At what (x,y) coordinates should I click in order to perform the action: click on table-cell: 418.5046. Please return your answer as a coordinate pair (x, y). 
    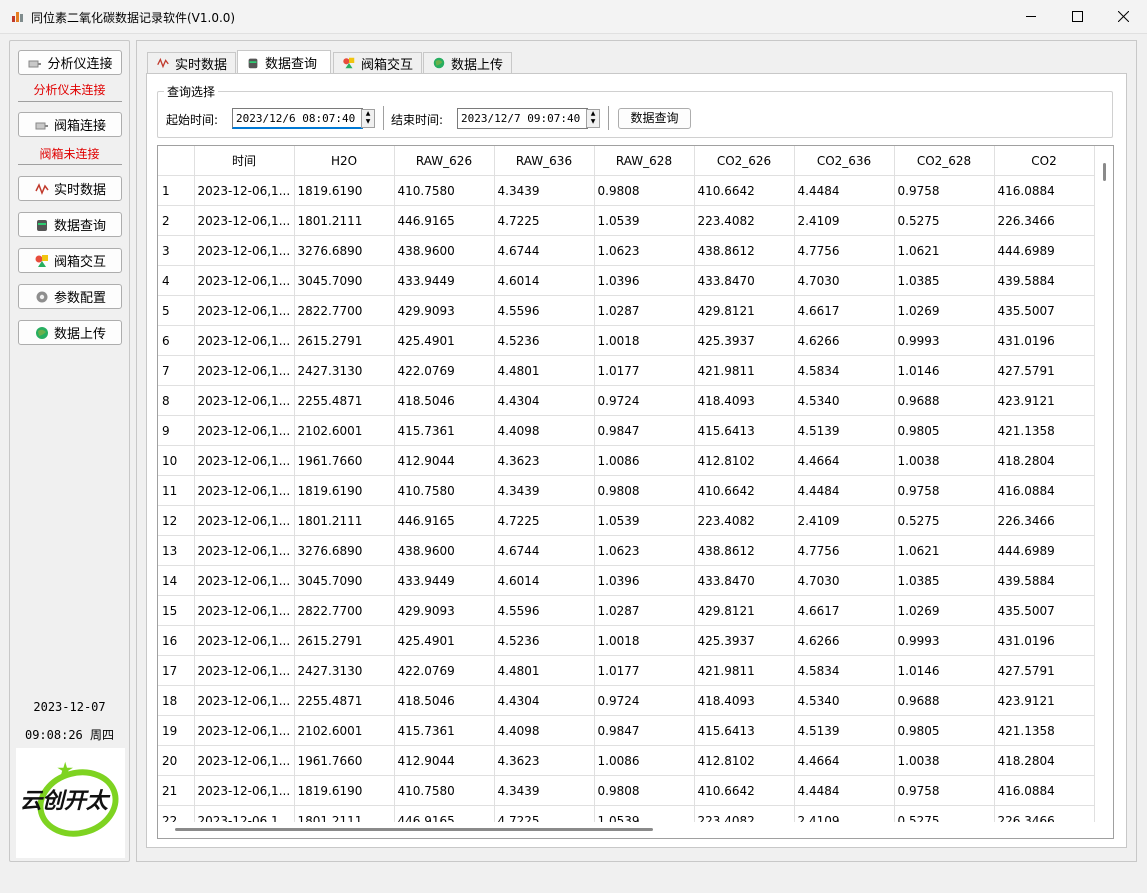
    Looking at the image, I should click on (444, 400).